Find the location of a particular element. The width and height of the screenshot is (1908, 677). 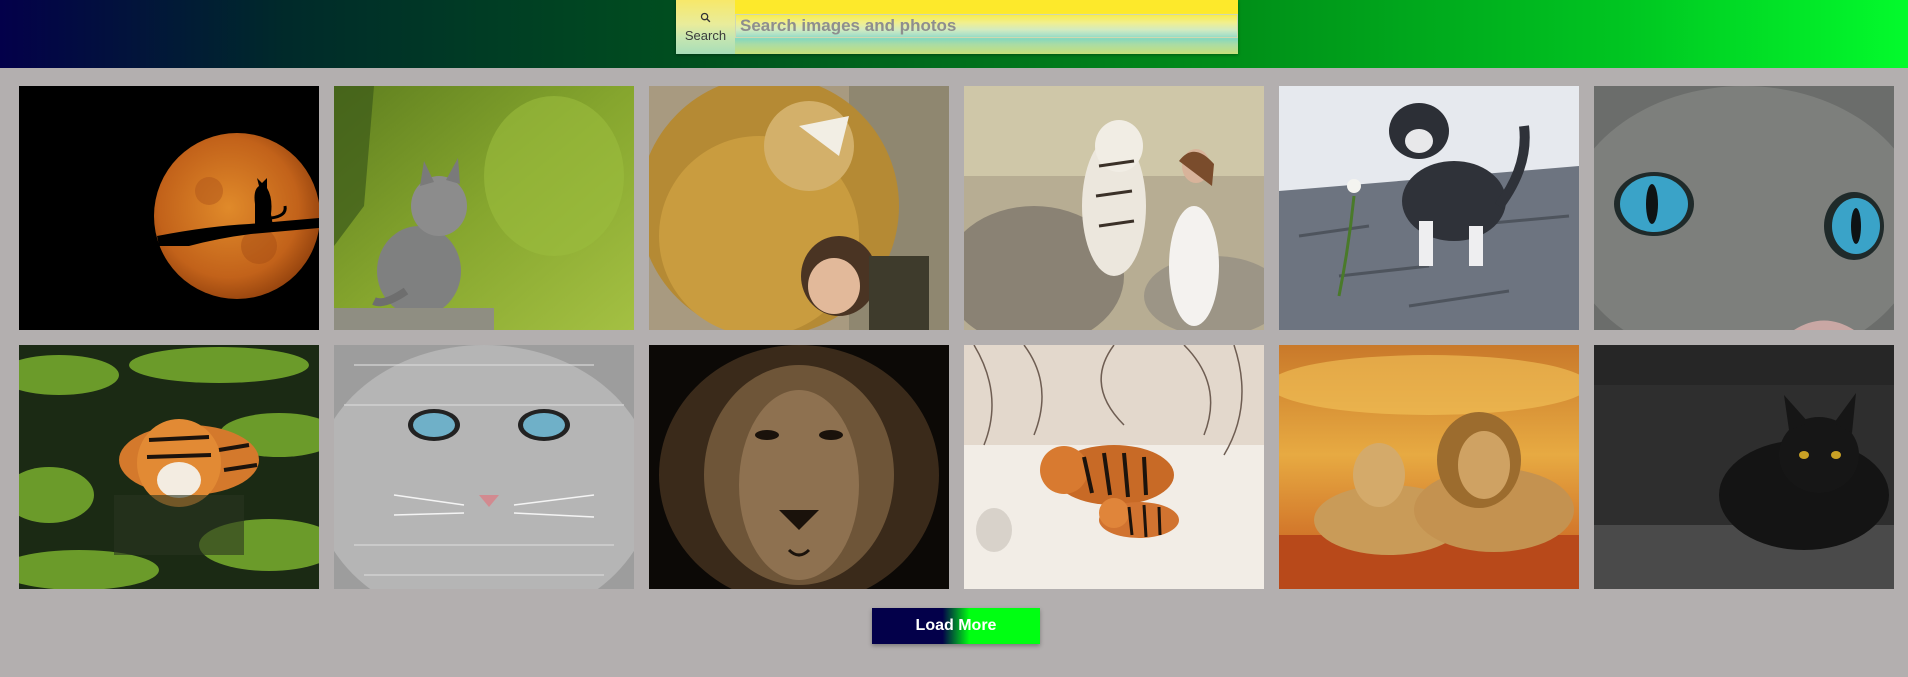

gallery-image-gray-kitten is located at coordinates (484, 208).